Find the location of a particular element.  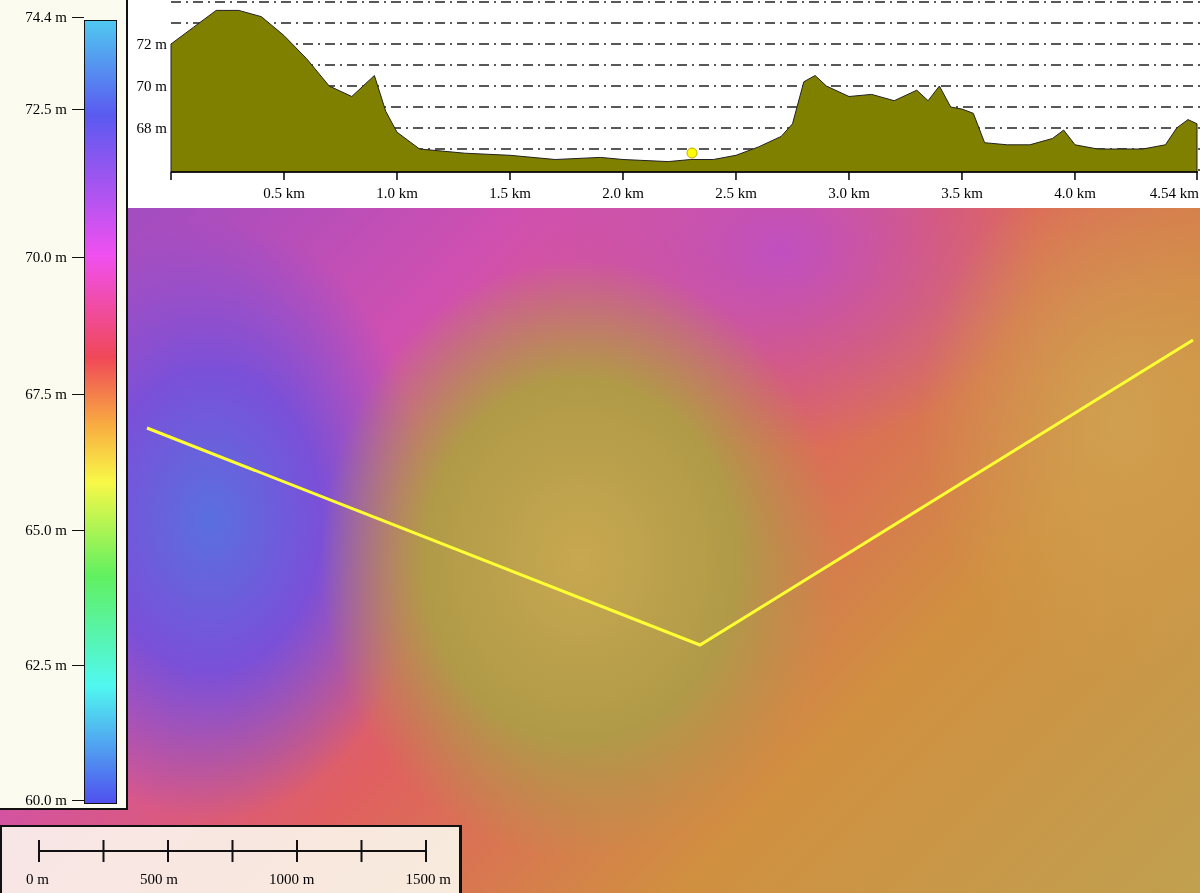

legend-label: 62.5 m is located at coordinates (46, 665).